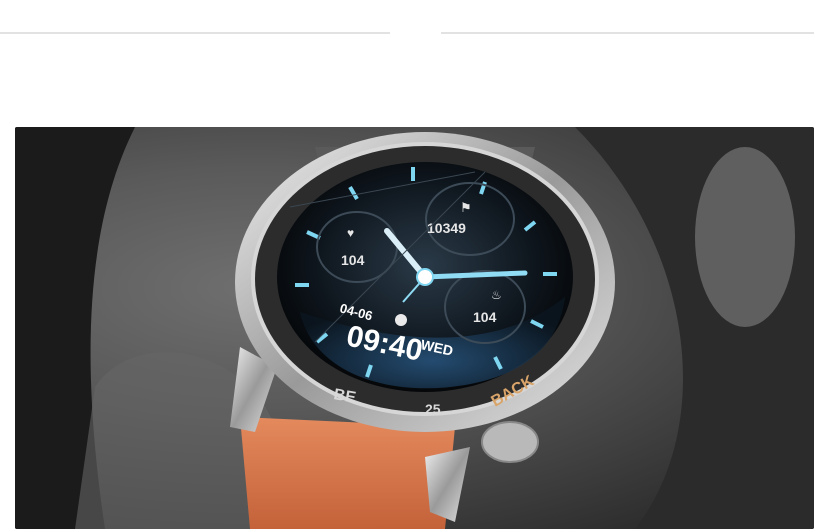 This screenshot has height=529, width=814. What do you see at coordinates (745, 237) in the screenshot?
I see `blurred-highlight` at bounding box center [745, 237].